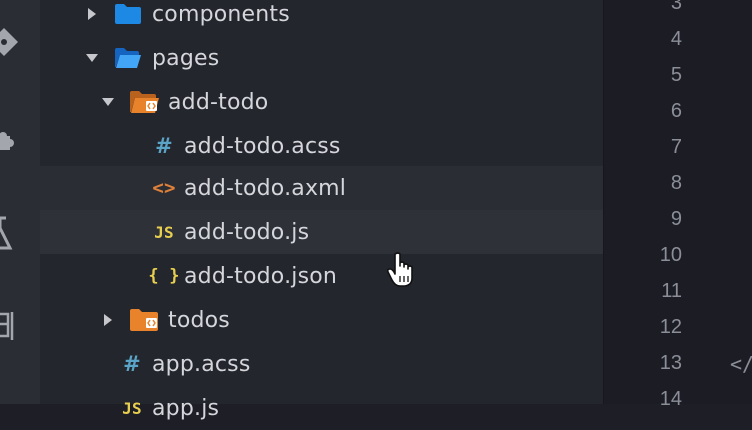 The width and height of the screenshot is (752, 430). I want to click on tree-item-add-todo-json: { } add-todo.json, so click(321, 276).